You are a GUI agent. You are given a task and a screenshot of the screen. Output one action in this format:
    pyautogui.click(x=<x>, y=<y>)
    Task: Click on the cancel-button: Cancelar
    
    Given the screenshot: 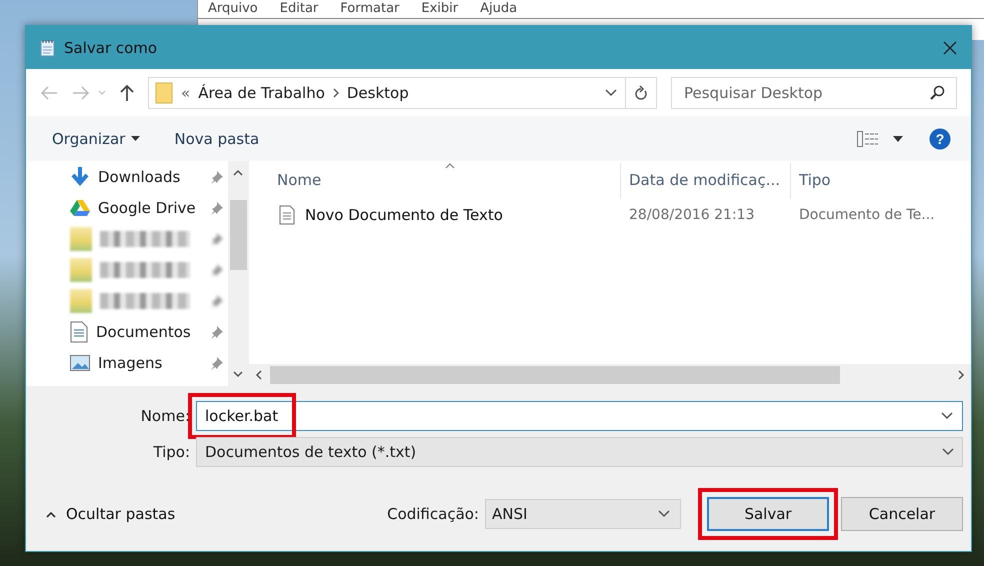 What is the action you would take?
    pyautogui.click(x=902, y=514)
    